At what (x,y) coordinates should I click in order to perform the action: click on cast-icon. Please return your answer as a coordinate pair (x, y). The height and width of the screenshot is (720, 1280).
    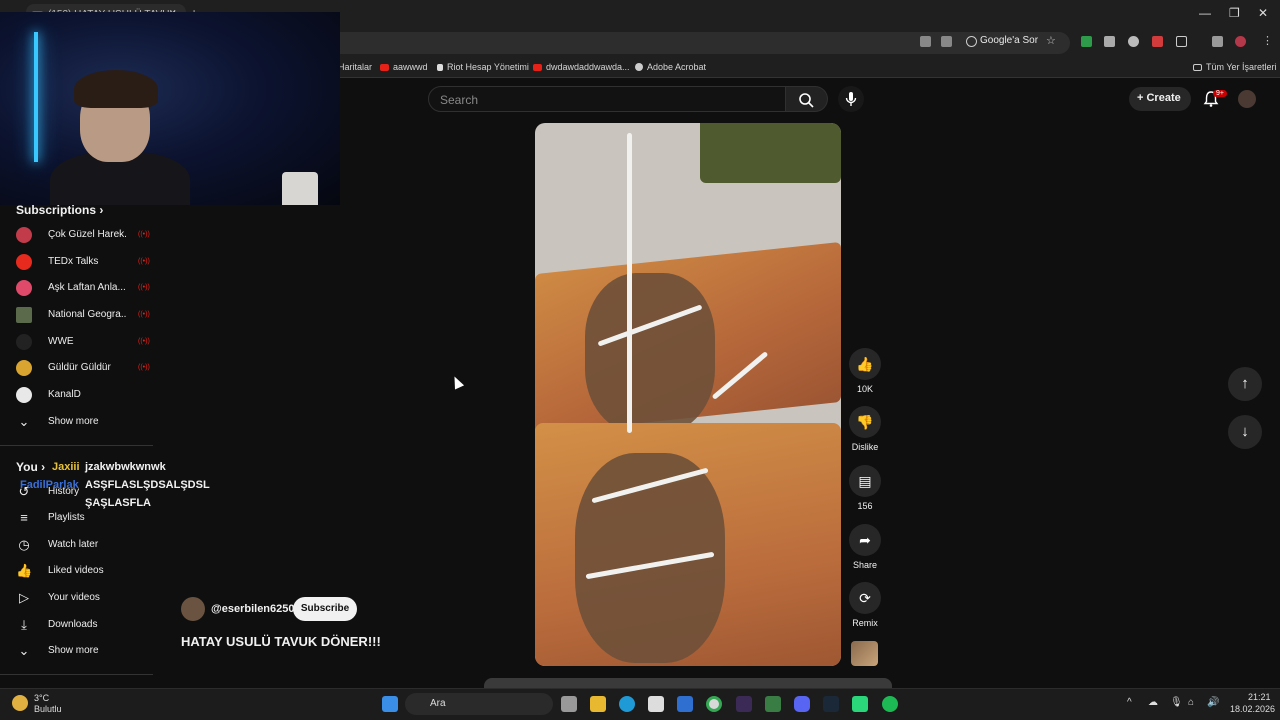
    Looking at the image, I should click on (946, 41).